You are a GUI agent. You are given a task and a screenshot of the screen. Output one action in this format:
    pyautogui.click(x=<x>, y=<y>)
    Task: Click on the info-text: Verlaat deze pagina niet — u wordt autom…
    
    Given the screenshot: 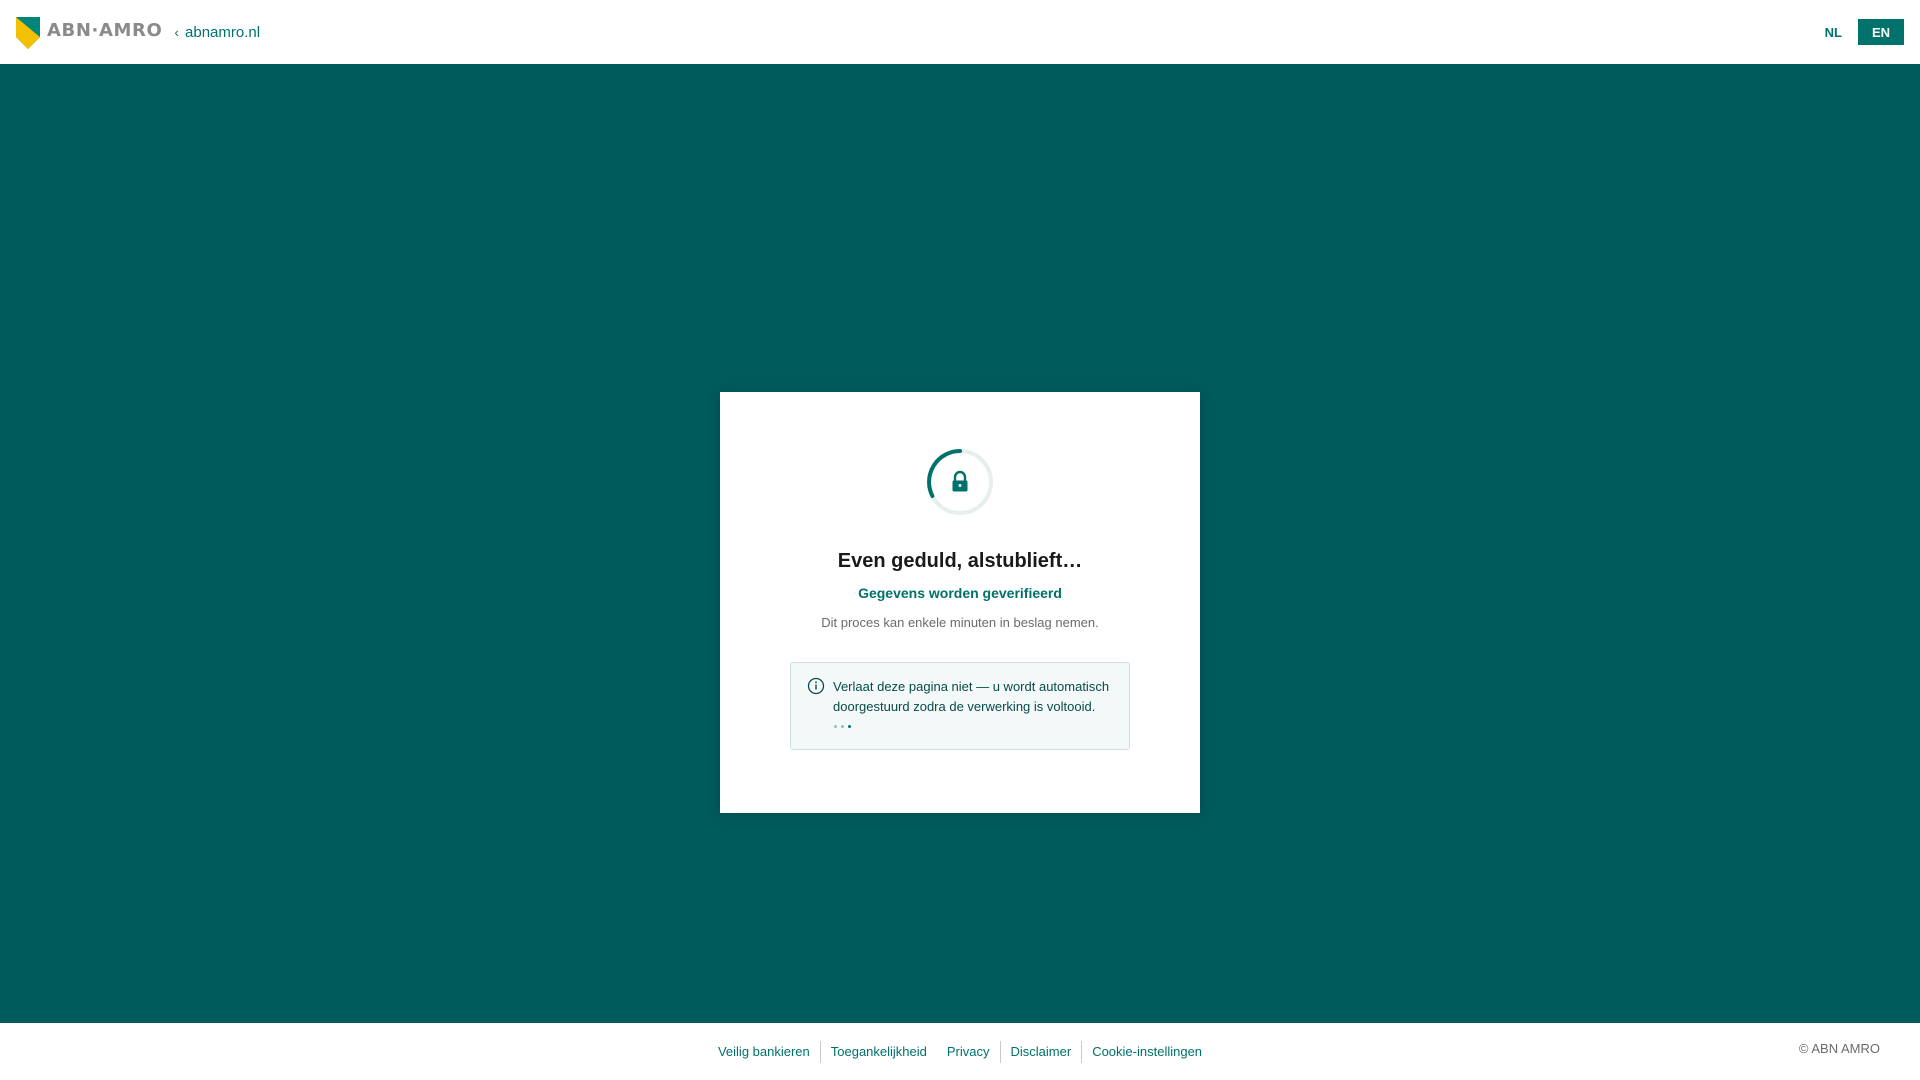 What is the action you would take?
    pyautogui.click(x=971, y=696)
    